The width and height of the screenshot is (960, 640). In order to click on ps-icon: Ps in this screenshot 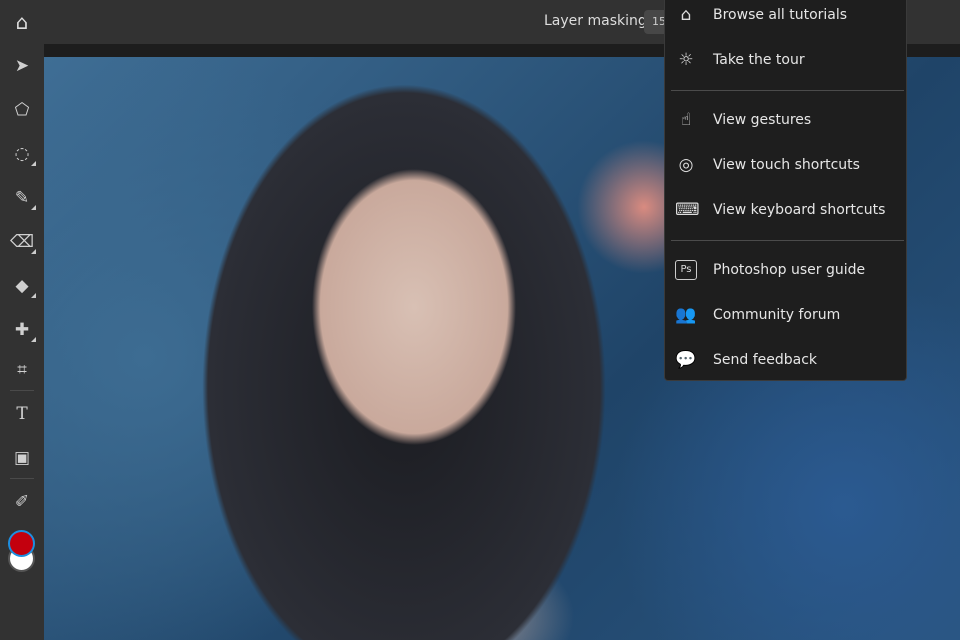, I will do `click(686, 270)`.